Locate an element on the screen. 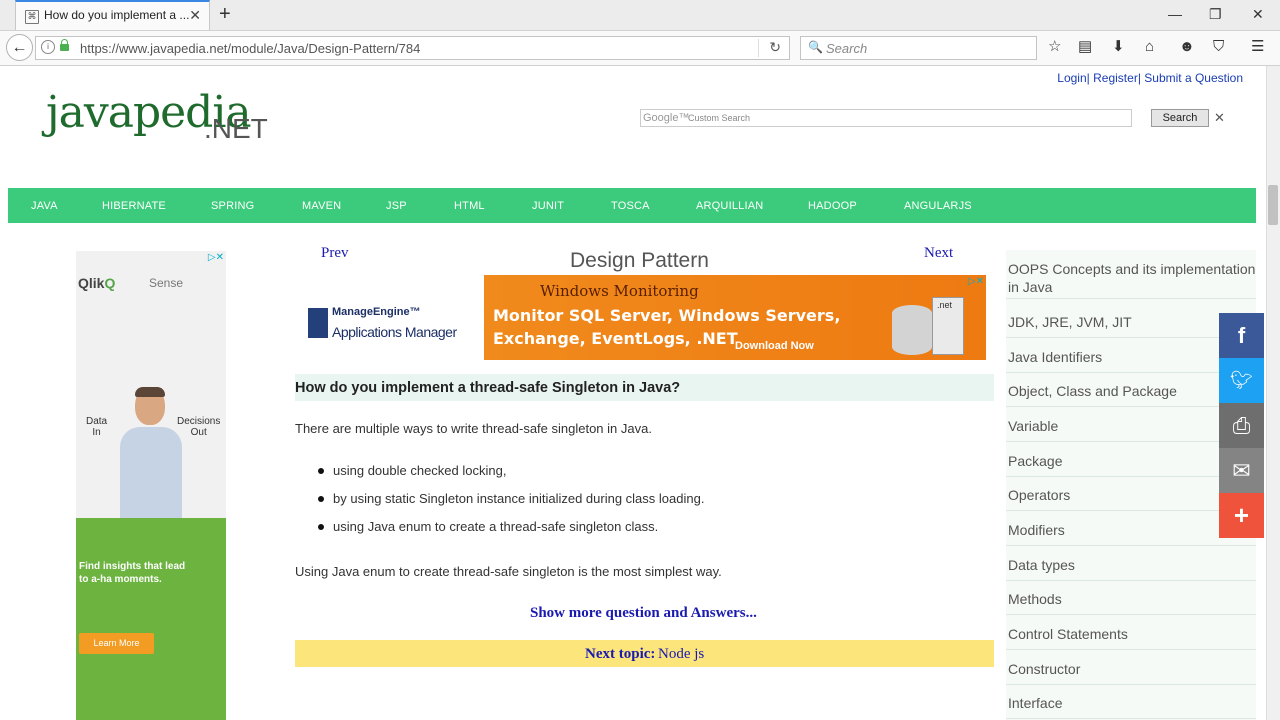  next-topic-link: Node js is located at coordinates (681, 654).